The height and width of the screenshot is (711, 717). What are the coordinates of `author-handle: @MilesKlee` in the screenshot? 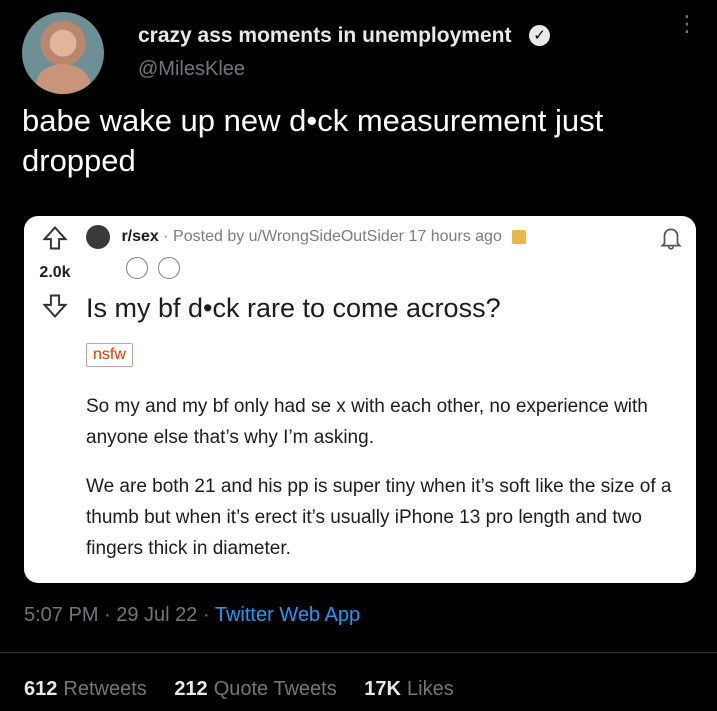 It's located at (191, 69).